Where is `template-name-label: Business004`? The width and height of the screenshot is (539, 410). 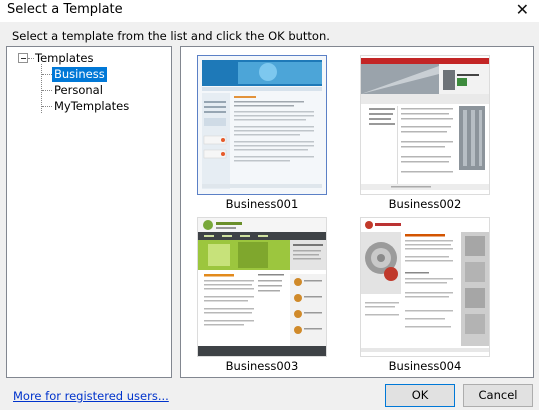 template-name-label: Business004 is located at coordinates (425, 366).